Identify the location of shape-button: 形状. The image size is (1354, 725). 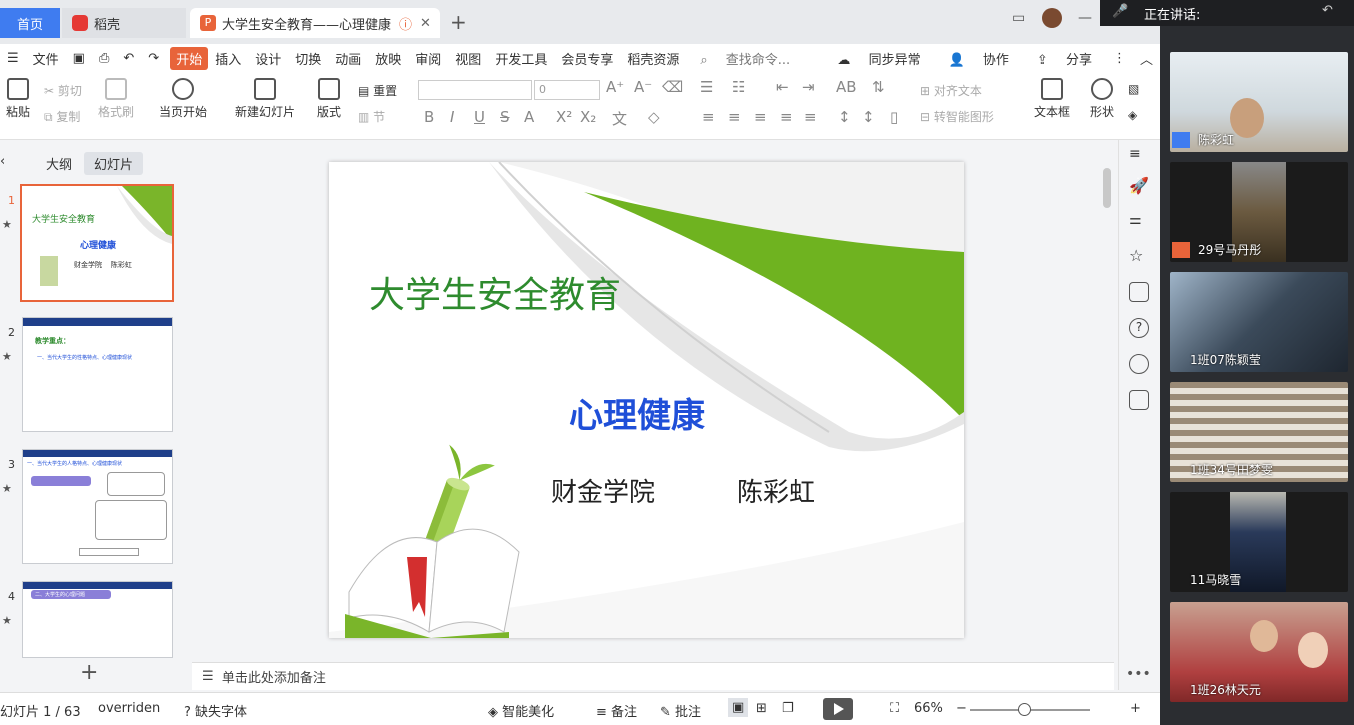
(1102, 99).